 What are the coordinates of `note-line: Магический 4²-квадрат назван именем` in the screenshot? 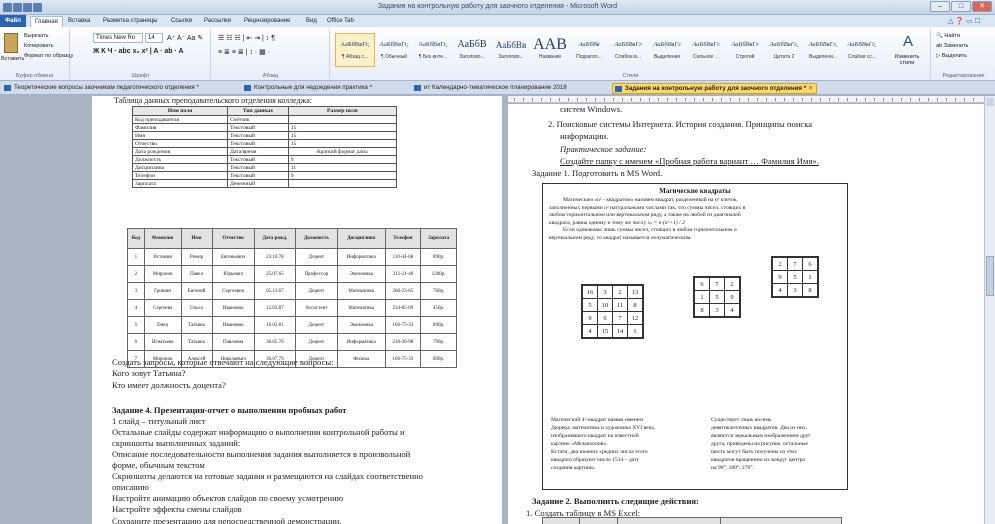 It's located at (597, 420).